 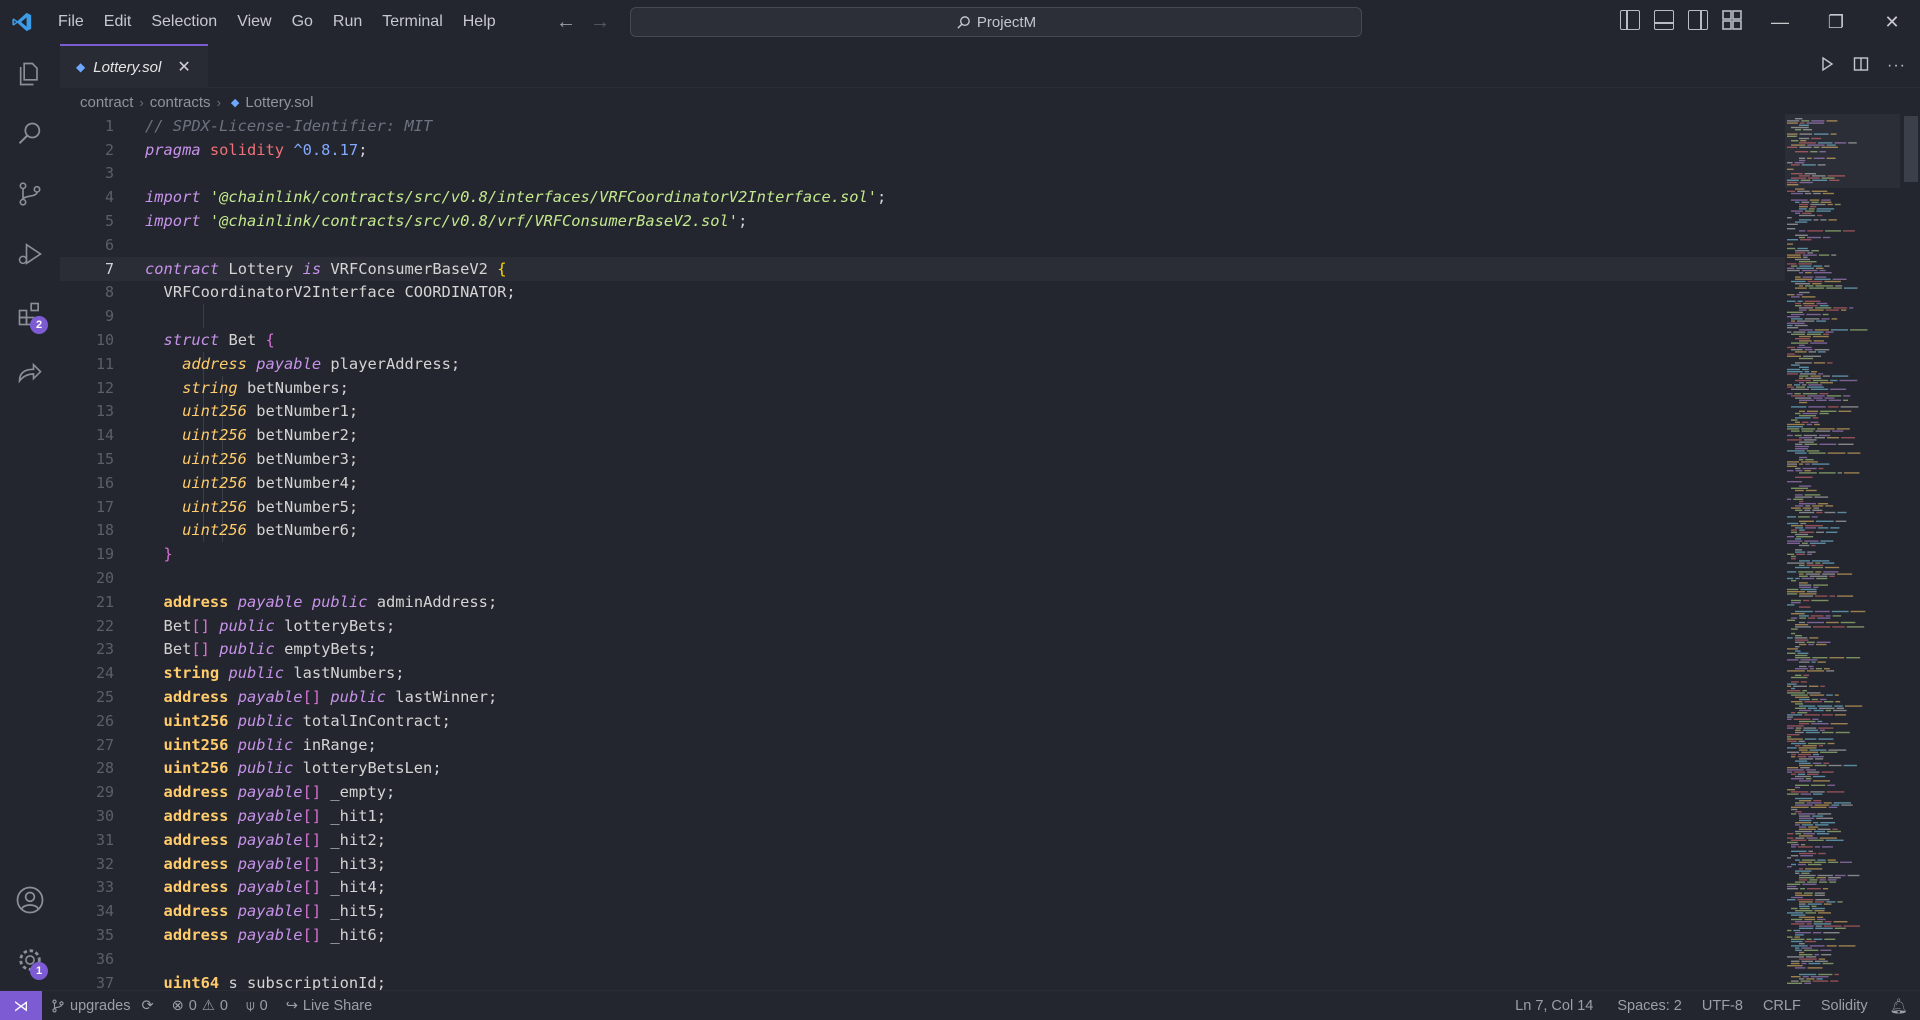 What do you see at coordinates (922, 531) in the screenshot?
I see `code-line: 18 uint256 betNumber6;` at bounding box center [922, 531].